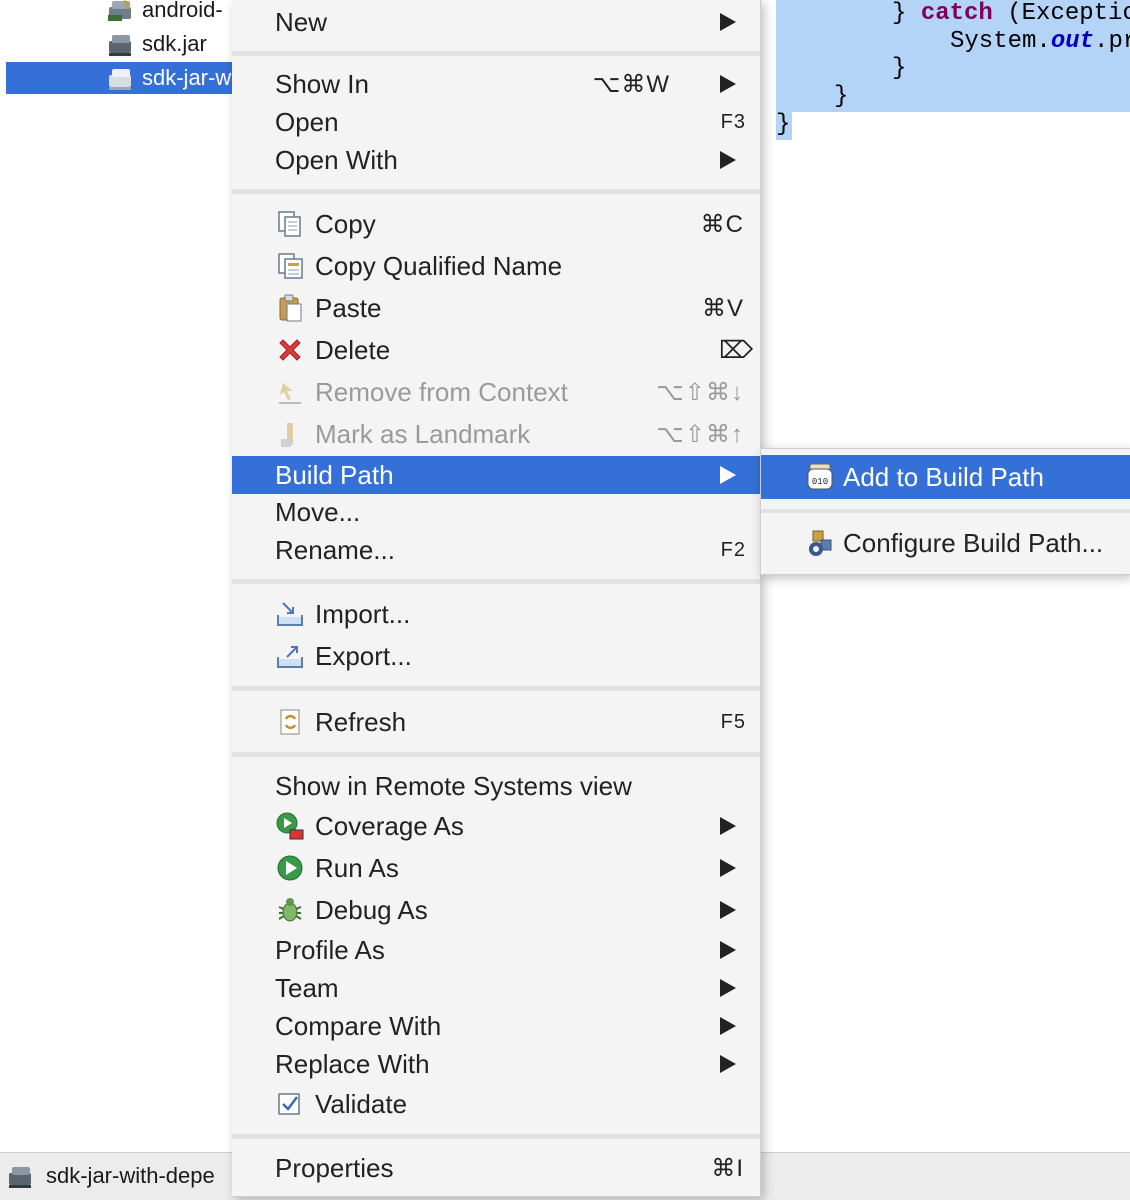 The height and width of the screenshot is (1200, 1130). Describe the element at coordinates (496, 786) in the screenshot. I see `menu-item-show-in-remote-systems: Show in Remote Systems view` at that location.